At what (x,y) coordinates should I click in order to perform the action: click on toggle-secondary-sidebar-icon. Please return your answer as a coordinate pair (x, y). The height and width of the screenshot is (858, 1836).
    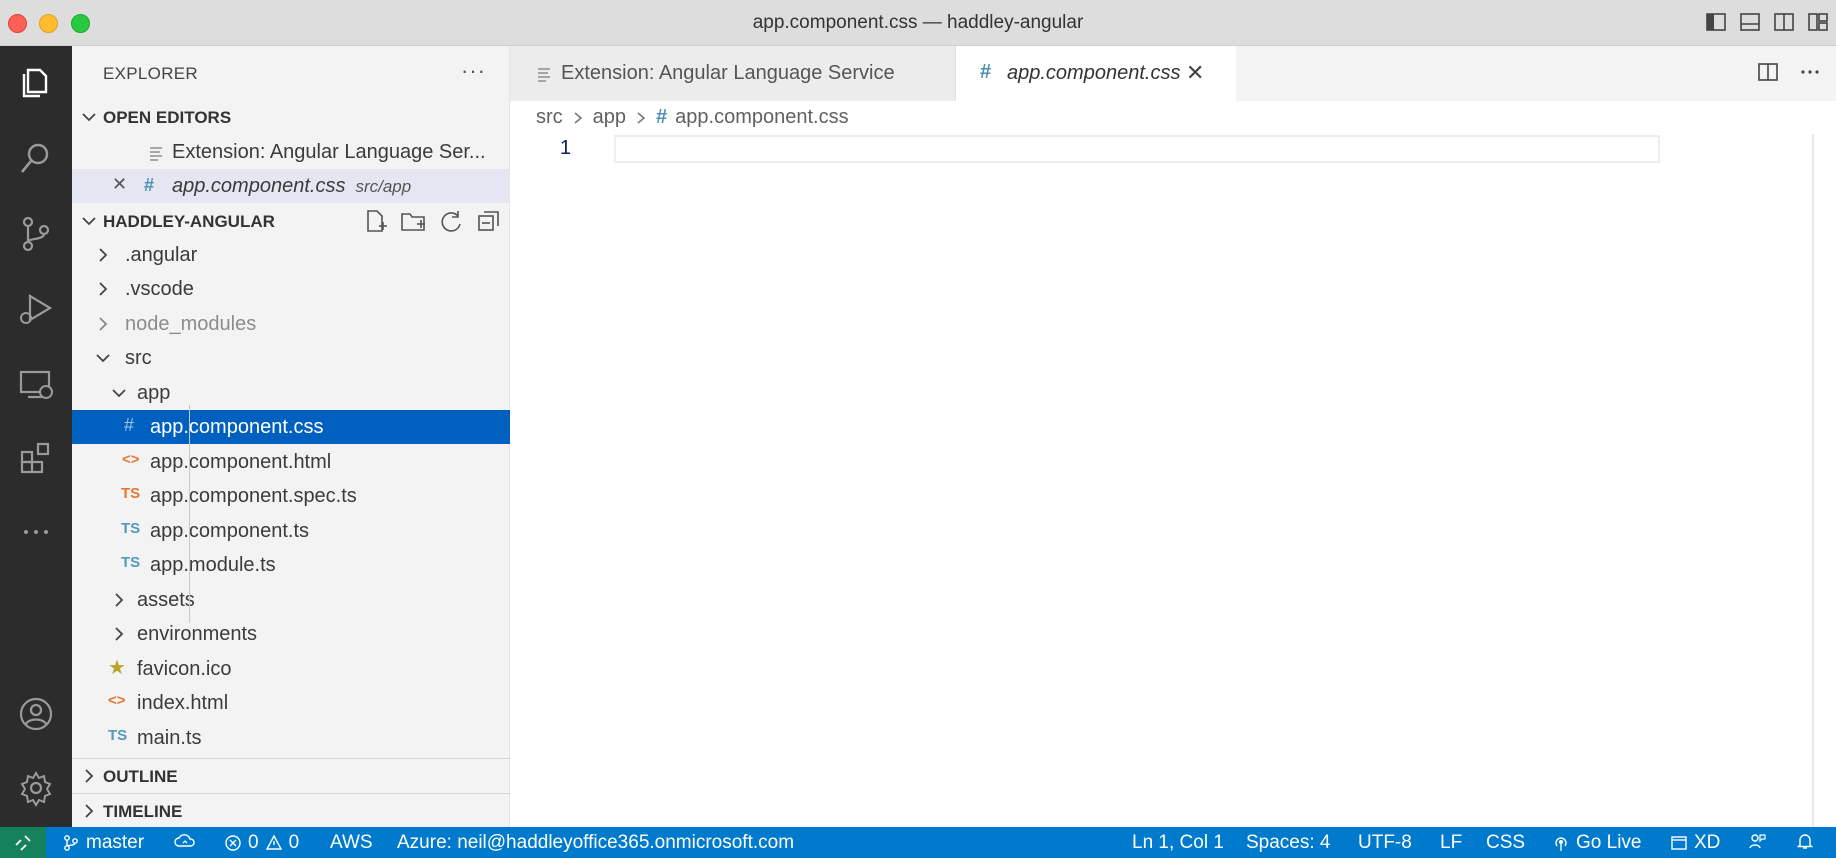
    Looking at the image, I should click on (1784, 22).